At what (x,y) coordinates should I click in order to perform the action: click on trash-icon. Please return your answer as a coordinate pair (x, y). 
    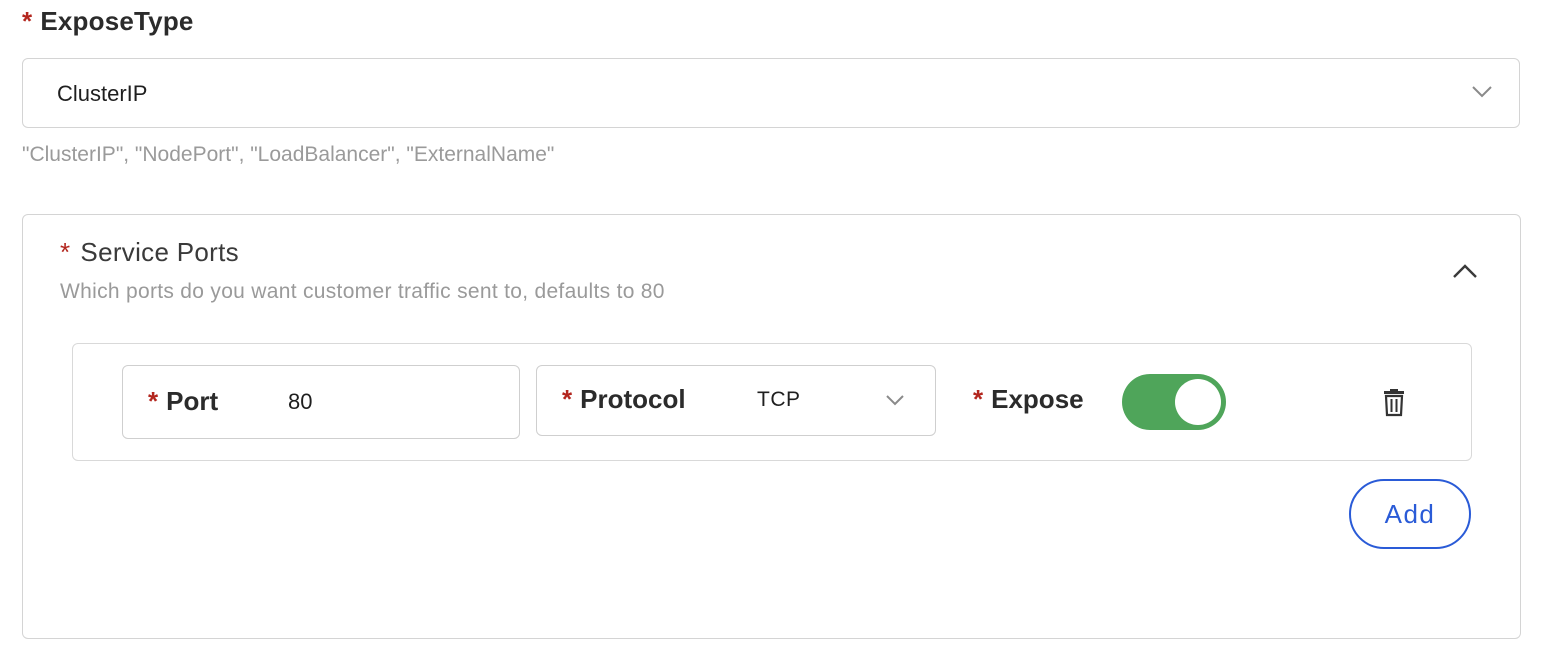
    Looking at the image, I should click on (1394, 402).